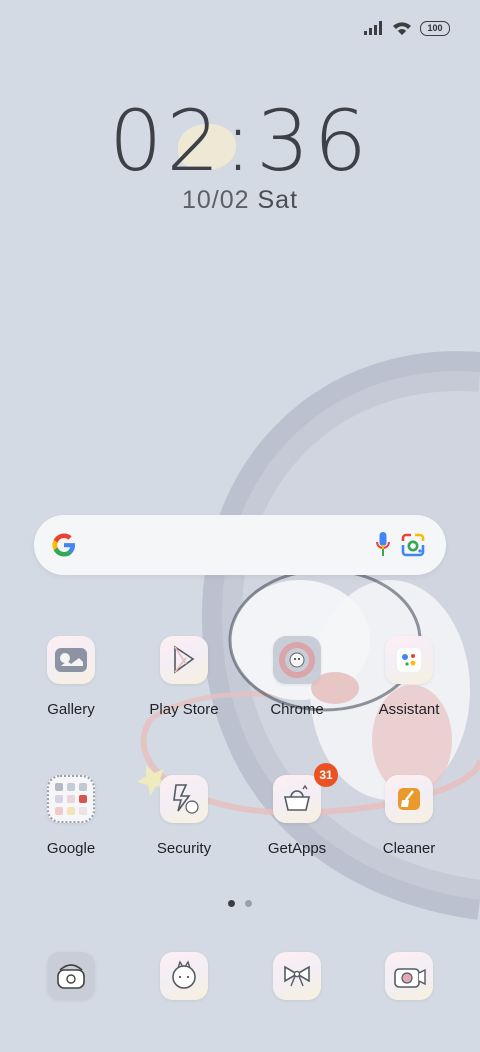  I want to click on google-search-bar, so click(240, 545).